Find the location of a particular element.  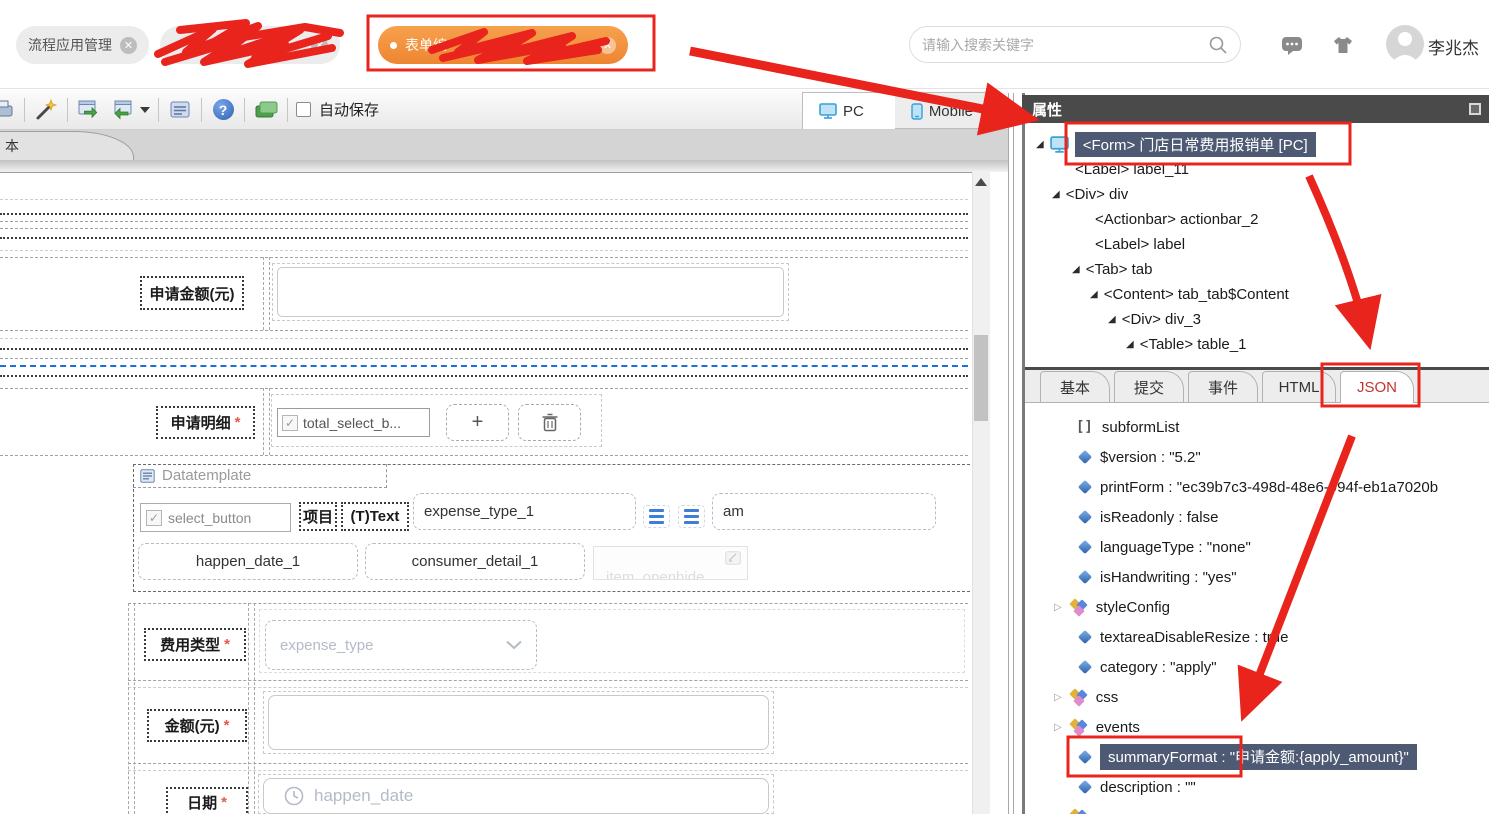

json-row-category: category : "apply" is located at coordinates (1147, 667).